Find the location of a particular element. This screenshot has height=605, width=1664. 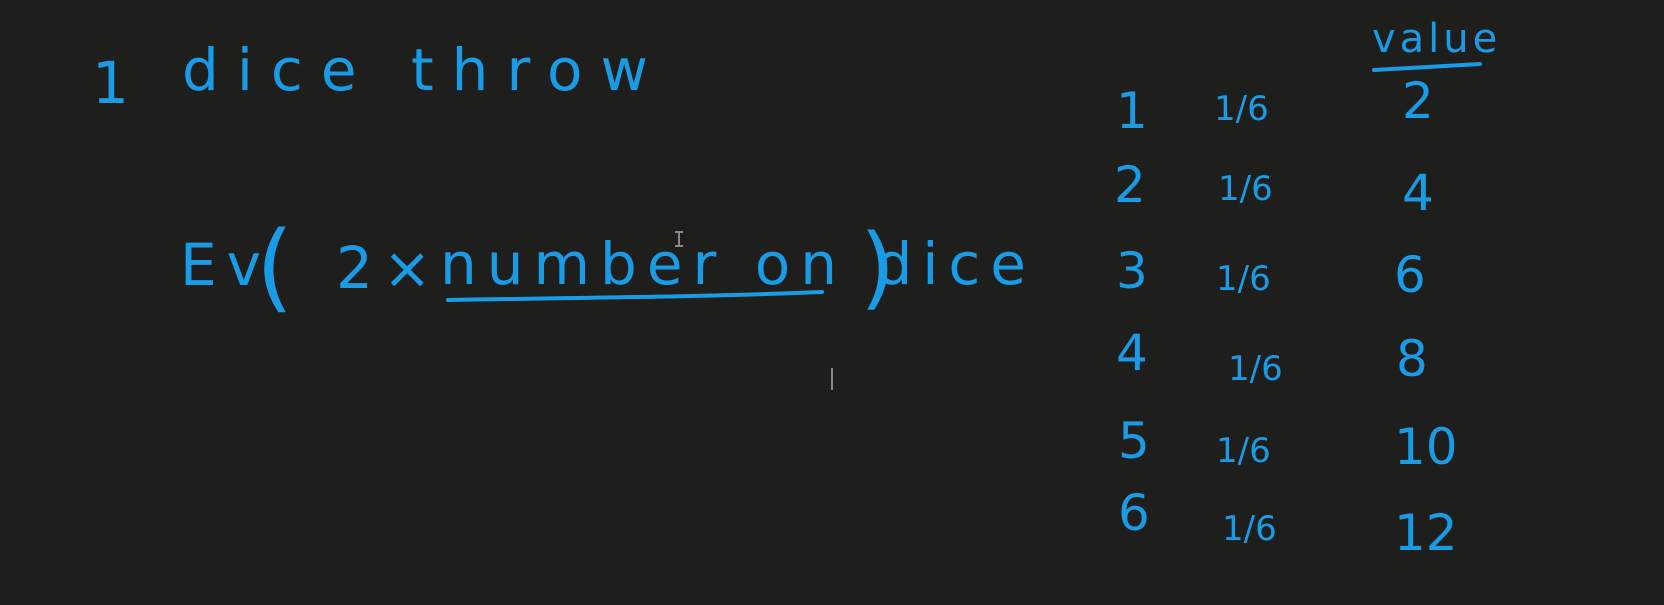

expectation-expression: Ev ( 2× number on dice ) is located at coordinates (608, 267).